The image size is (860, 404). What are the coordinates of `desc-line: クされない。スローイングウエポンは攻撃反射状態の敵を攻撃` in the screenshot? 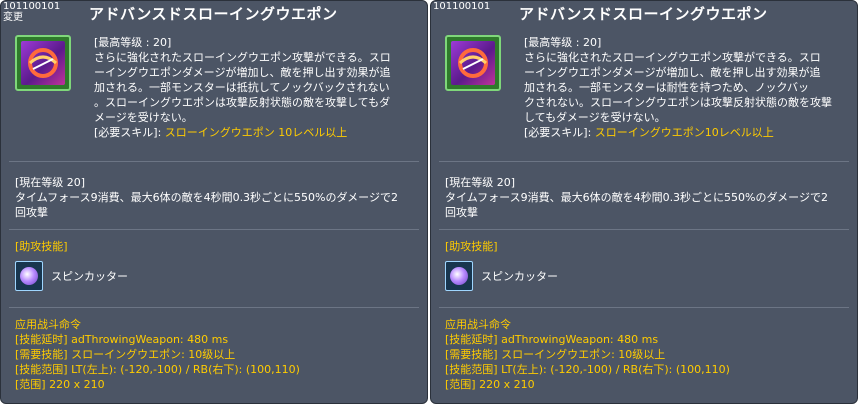 It's located at (678, 102).